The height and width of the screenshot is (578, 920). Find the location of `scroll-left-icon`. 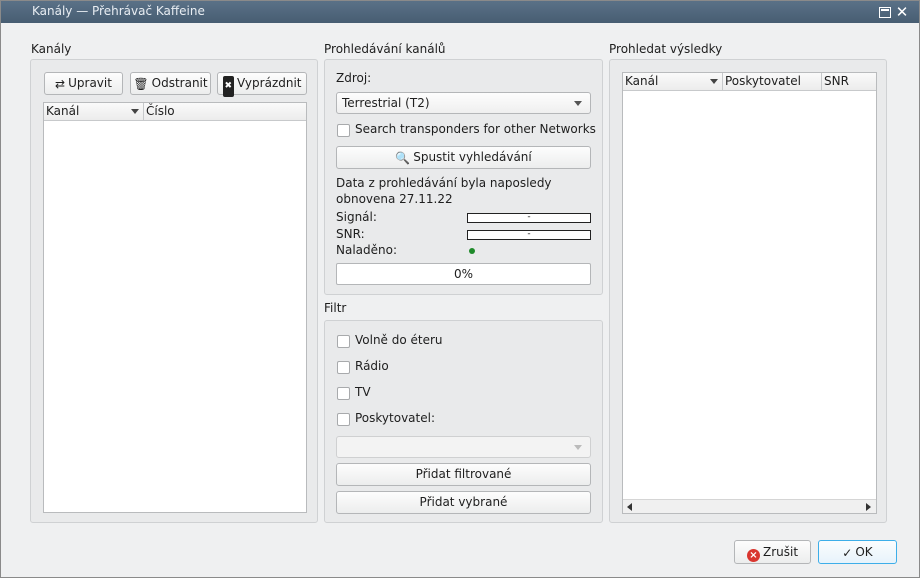

scroll-left-icon is located at coordinates (629, 507).